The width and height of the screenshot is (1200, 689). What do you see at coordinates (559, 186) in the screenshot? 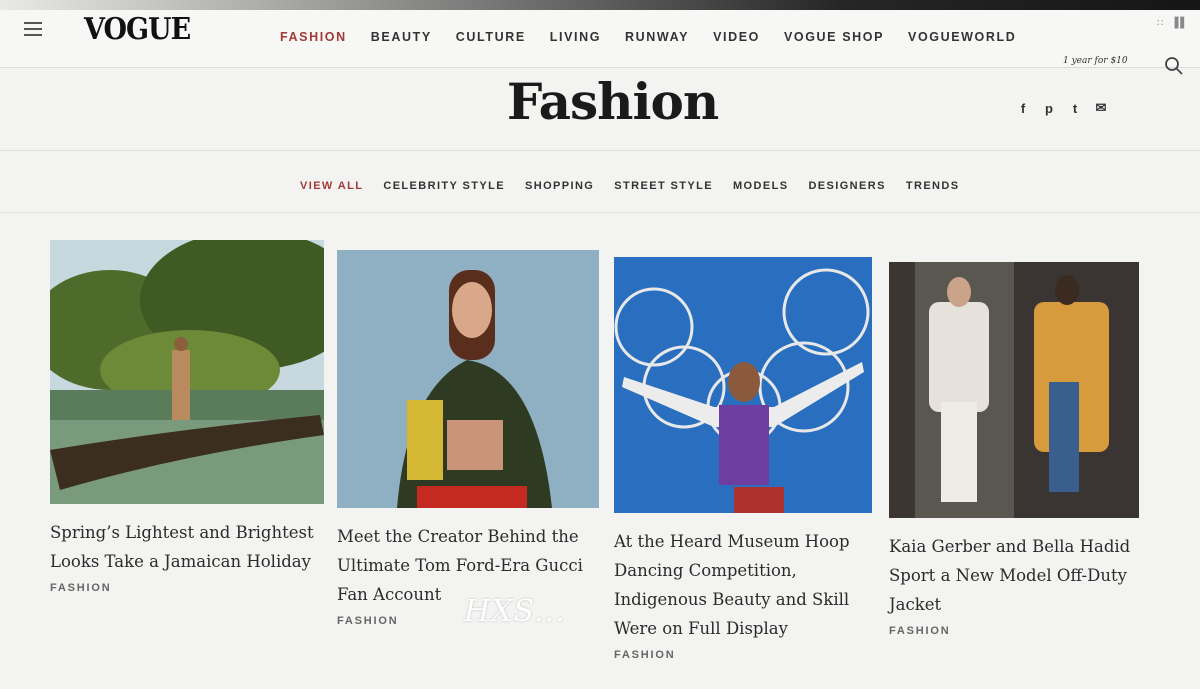
I see `subnav-shopping: SHOPPING` at bounding box center [559, 186].